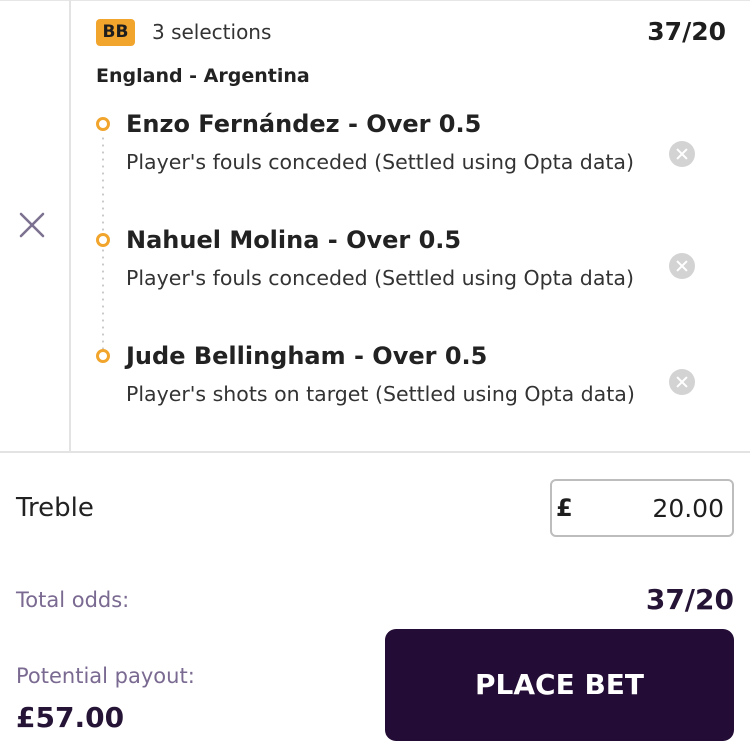 The width and height of the screenshot is (750, 756). What do you see at coordinates (559, 685) in the screenshot?
I see `place-bet-button: PLACE BET` at bounding box center [559, 685].